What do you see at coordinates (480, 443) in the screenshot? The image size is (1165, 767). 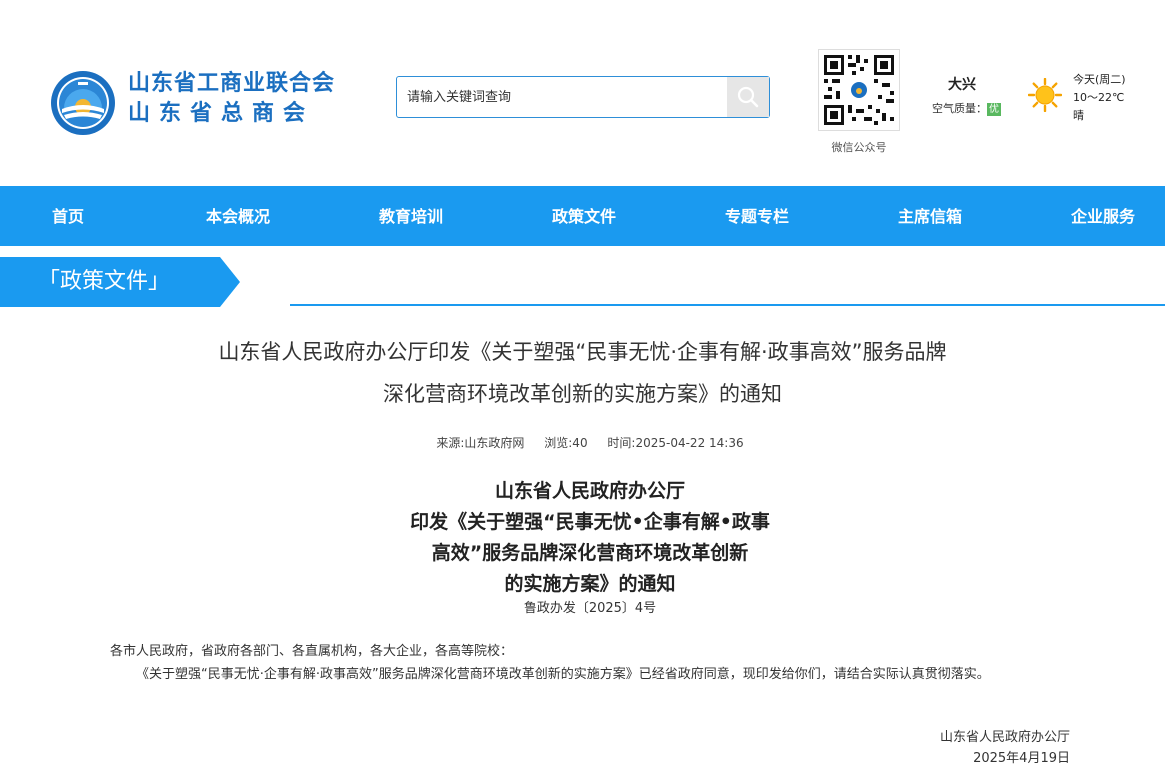 I see `article-source: 来源:山东政府网` at bounding box center [480, 443].